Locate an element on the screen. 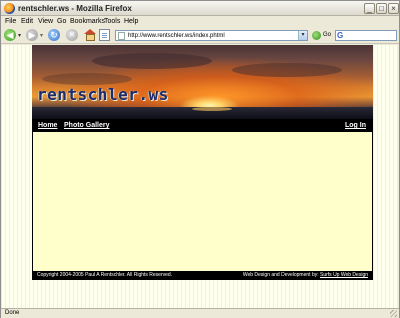  nav-home-link: Home is located at coordinates (47, 125).